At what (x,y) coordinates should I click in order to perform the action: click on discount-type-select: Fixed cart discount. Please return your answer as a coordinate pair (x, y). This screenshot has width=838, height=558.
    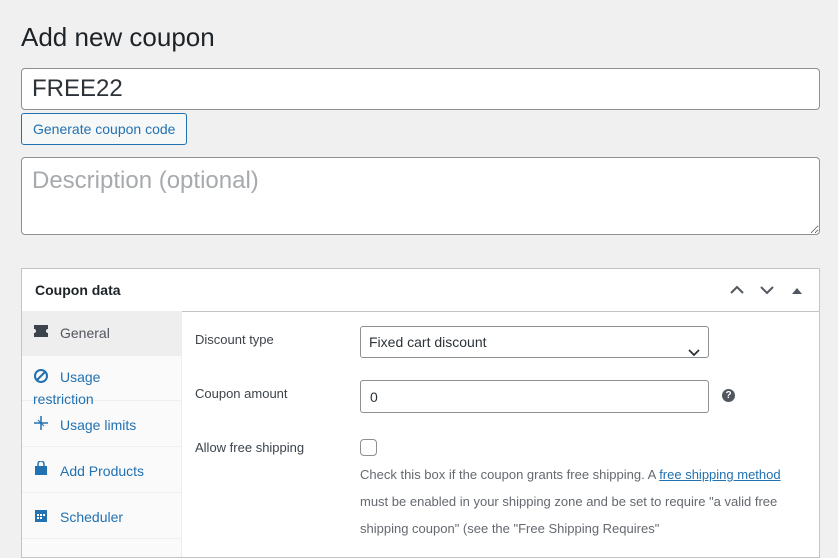
    Looking at the image, I should click on (534, 342).